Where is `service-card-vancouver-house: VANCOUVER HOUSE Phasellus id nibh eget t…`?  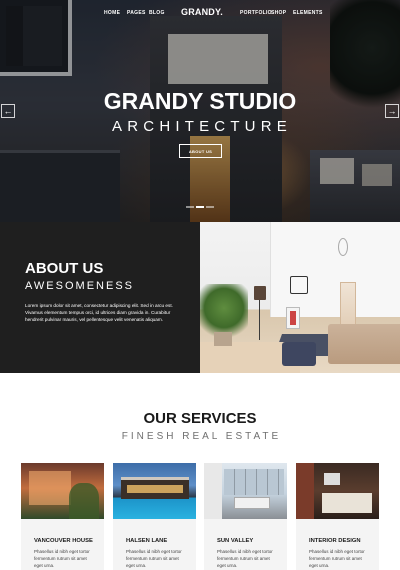 service-card-vancouver-house: VANCOUVER HOUSE Phasellus id nibh eget t… is located at coordinates (62, 516).